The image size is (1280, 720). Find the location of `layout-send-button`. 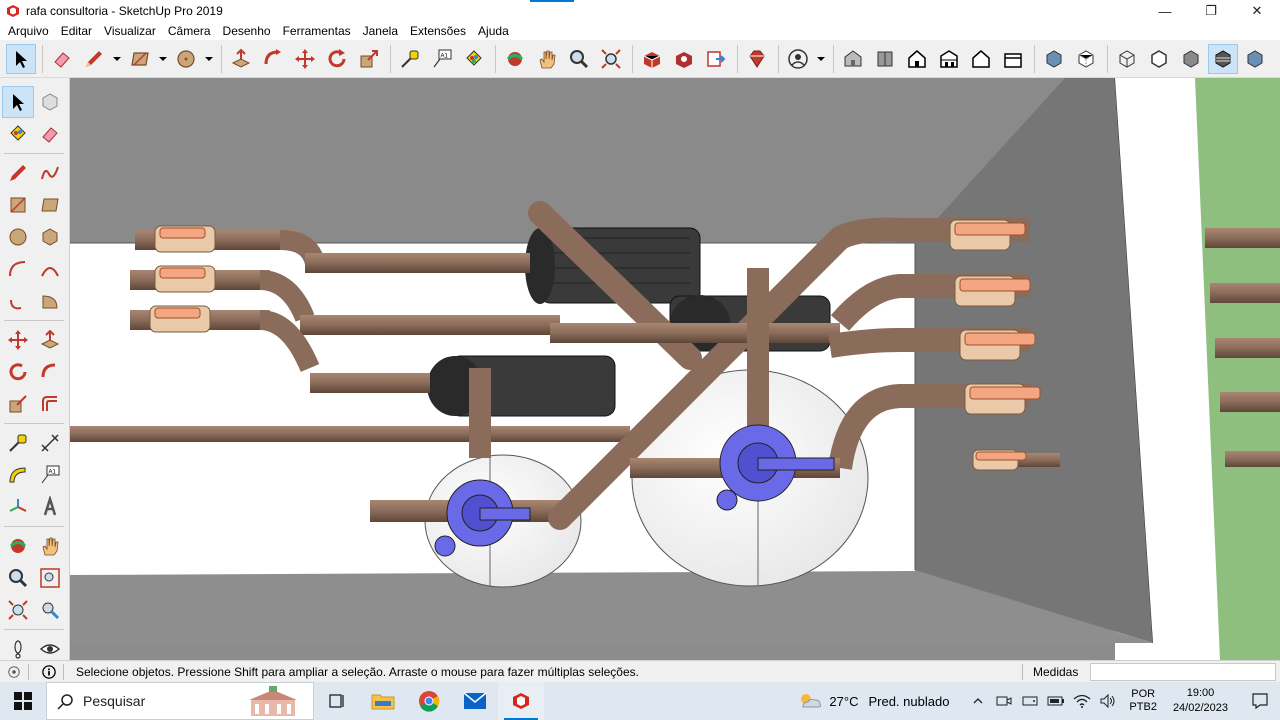

layout-send-button is located at coordinates (716, 59).